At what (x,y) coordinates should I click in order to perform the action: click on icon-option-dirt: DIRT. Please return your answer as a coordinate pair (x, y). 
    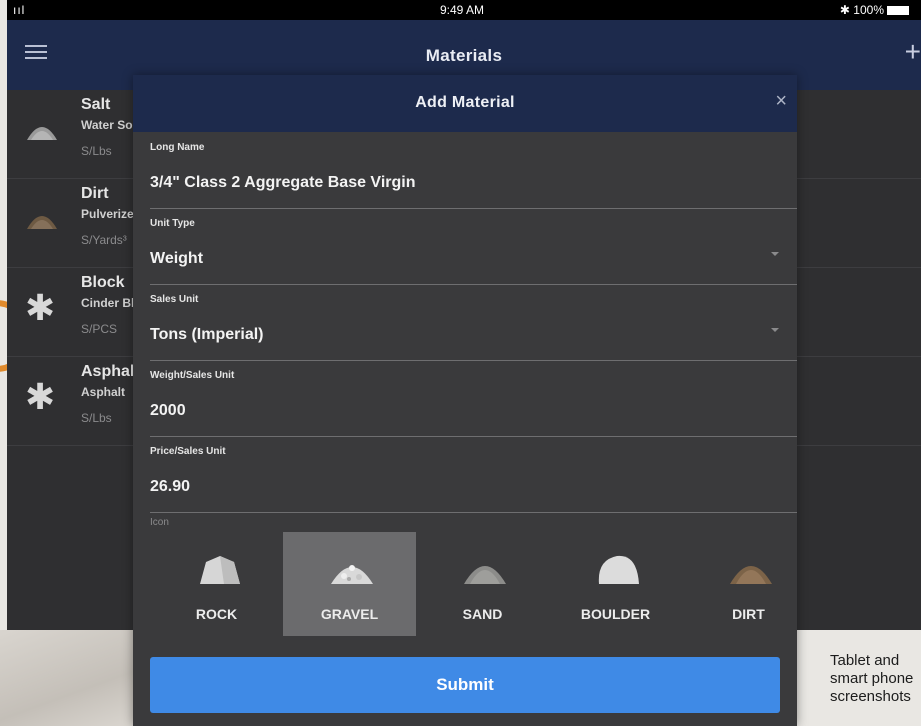
    Looking at the image, I should click on (748, 584).